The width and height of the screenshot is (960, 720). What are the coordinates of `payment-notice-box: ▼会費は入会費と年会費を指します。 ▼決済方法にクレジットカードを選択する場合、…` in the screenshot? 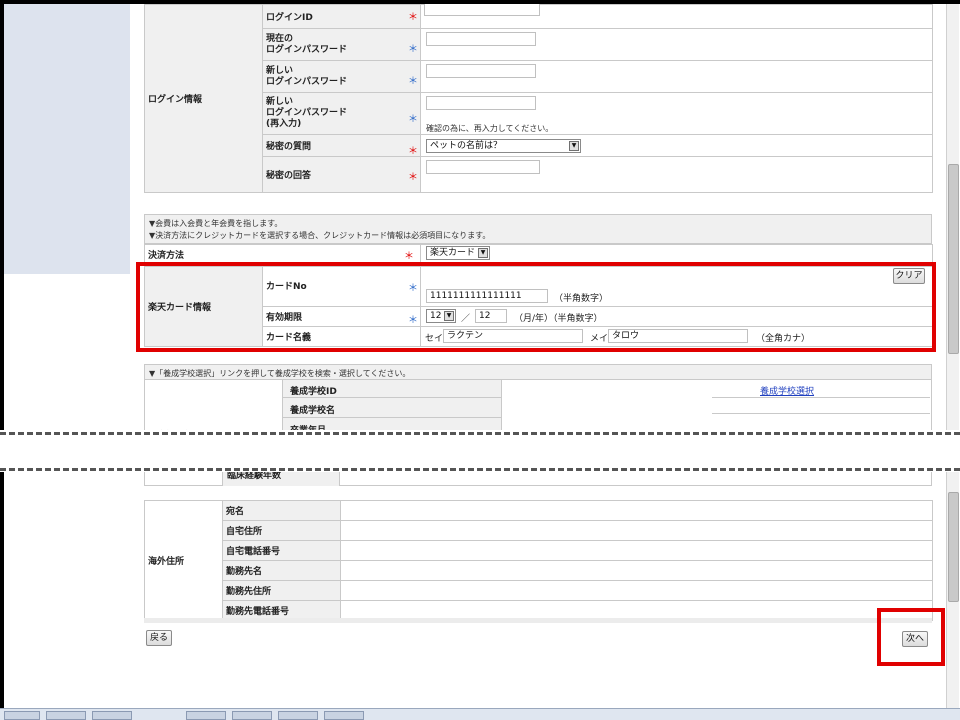 It's located at (538, 229).